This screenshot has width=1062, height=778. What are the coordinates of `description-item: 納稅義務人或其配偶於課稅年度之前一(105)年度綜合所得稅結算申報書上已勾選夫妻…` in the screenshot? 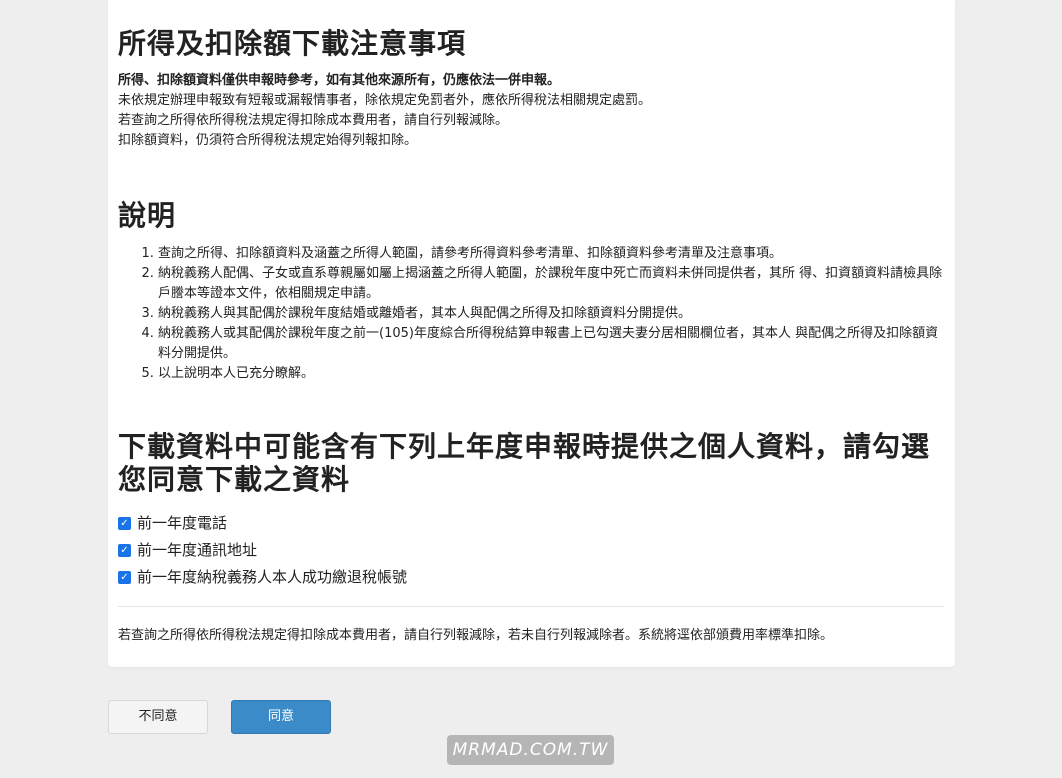 It's located at (551, 344).